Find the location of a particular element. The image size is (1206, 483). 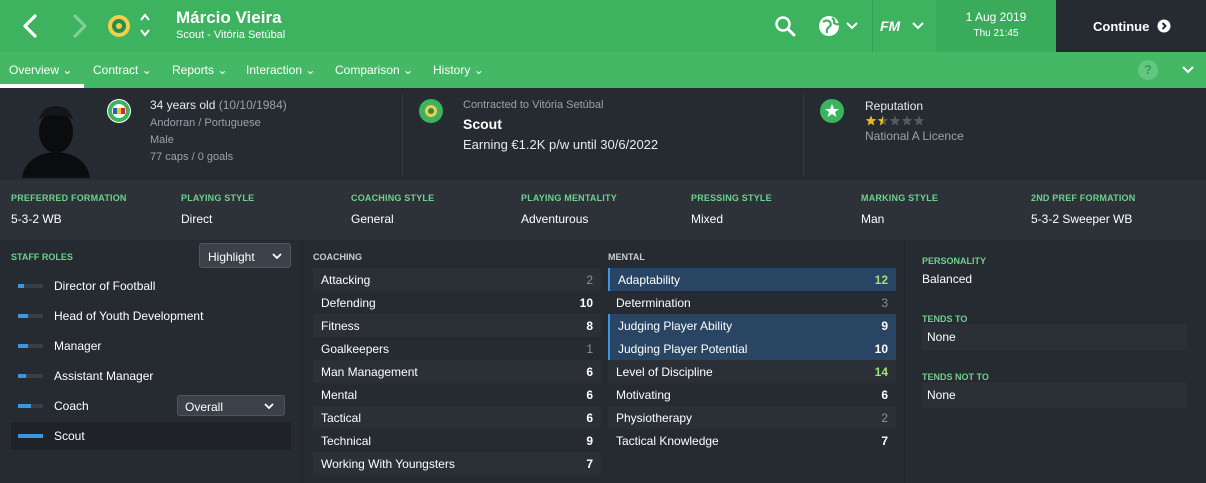

attribute-name: Tactical is located at coordinates (341, 418).